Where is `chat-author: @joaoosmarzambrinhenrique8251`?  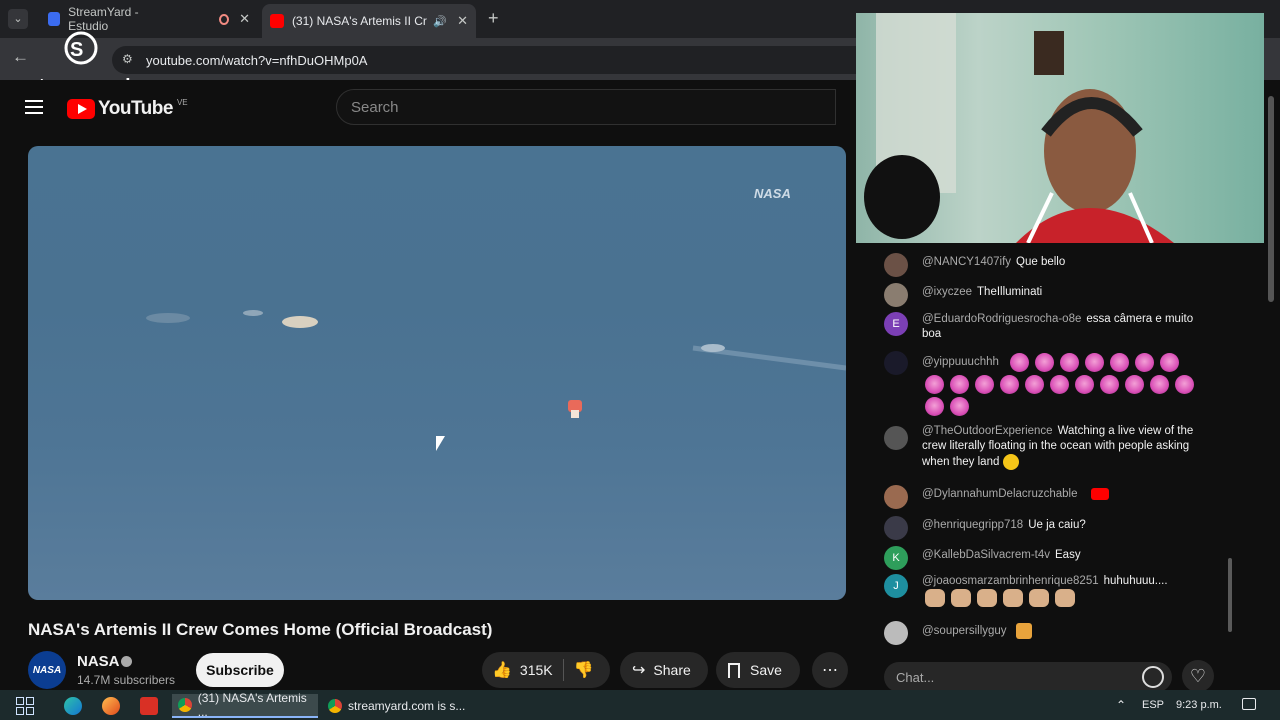 chat-author: @joaoosmarzambrinhenrique8251 is located at coordinates (1010, 581).